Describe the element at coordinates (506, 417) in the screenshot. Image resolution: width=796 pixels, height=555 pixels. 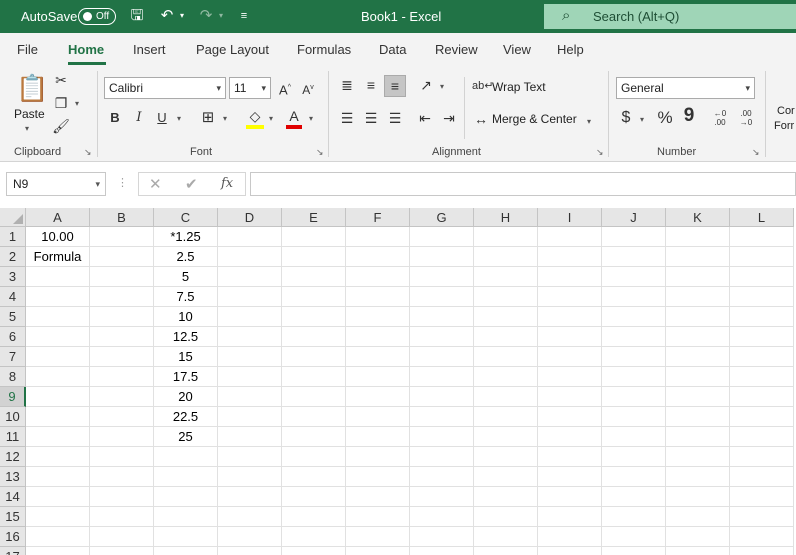
I see `cell-h10` at that location.